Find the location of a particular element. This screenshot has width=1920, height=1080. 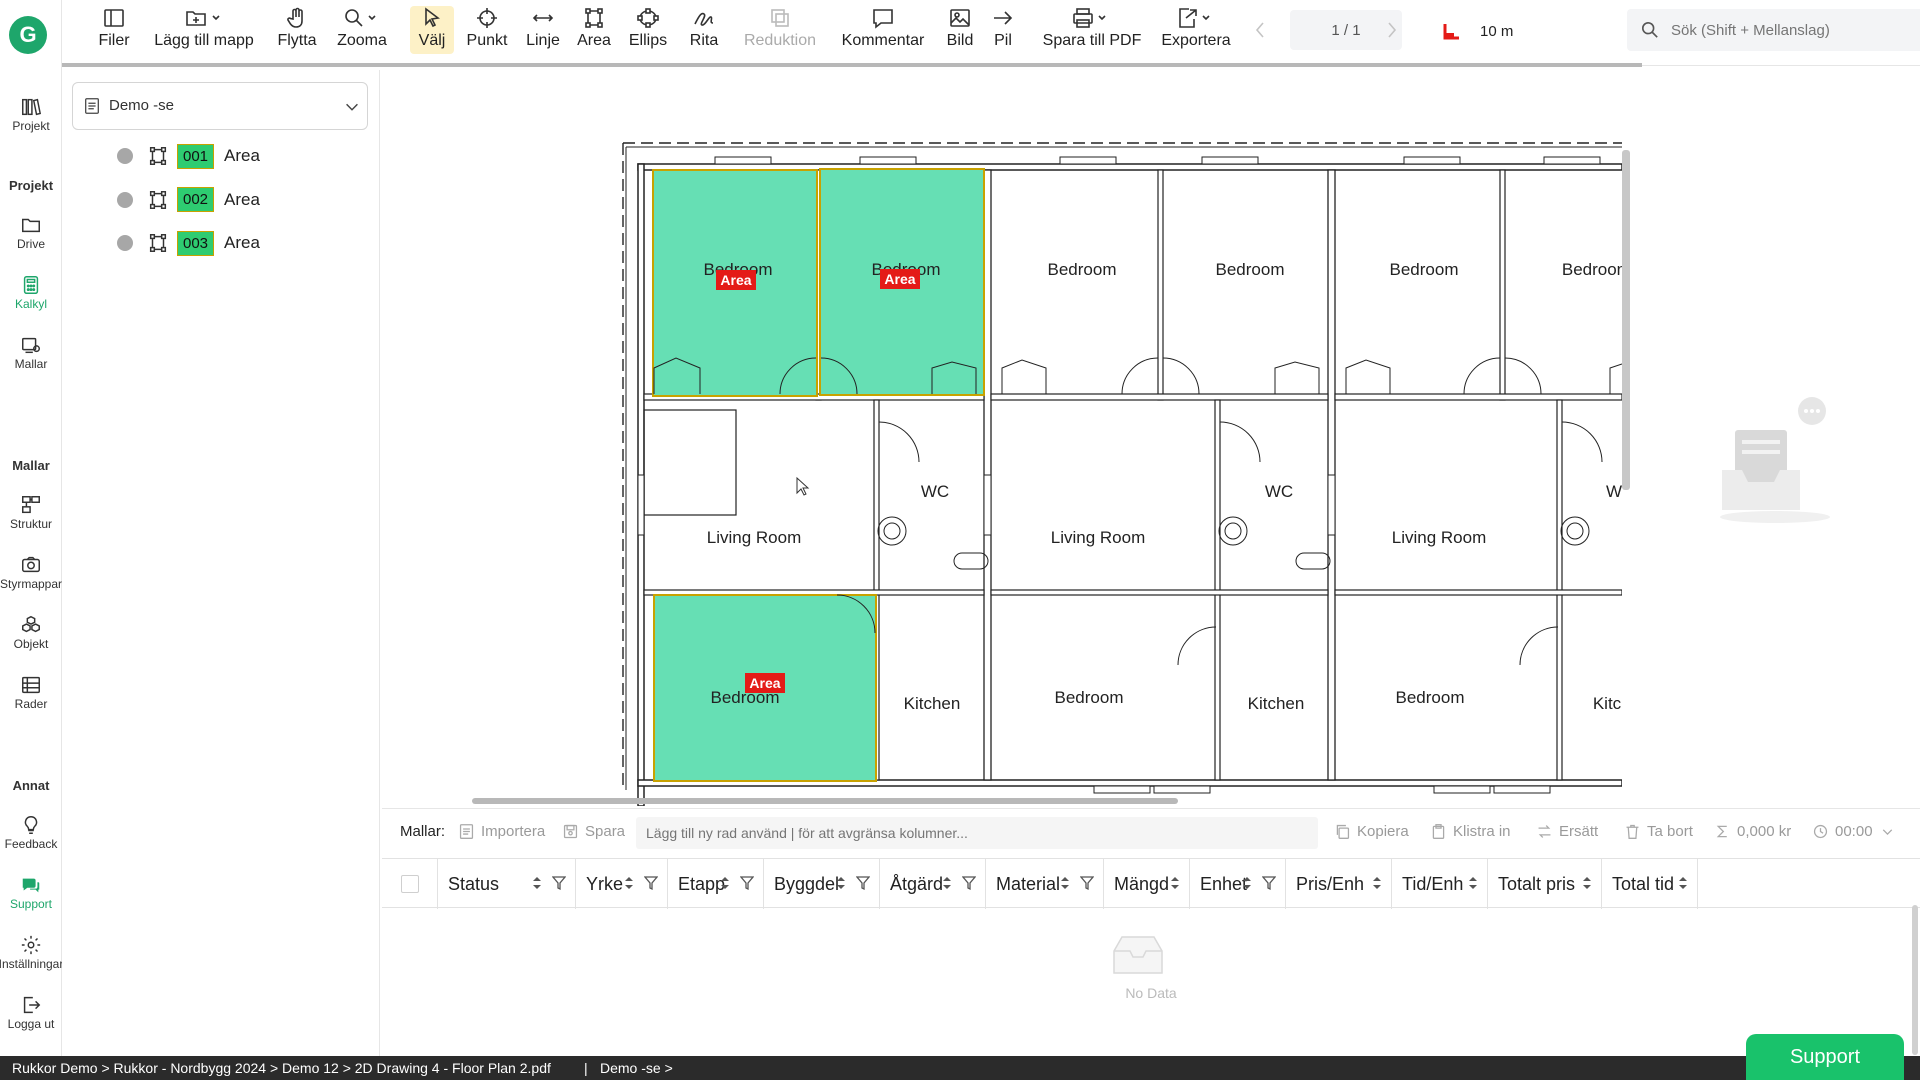

column-header: Material is located at coordinates (1045, 884).